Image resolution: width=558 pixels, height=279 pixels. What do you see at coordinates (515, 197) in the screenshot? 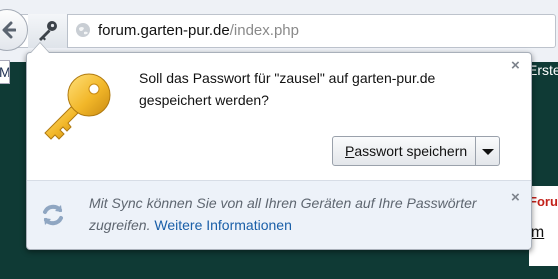
I see `close-sync-button: ×` at bounding box center [515, 197].